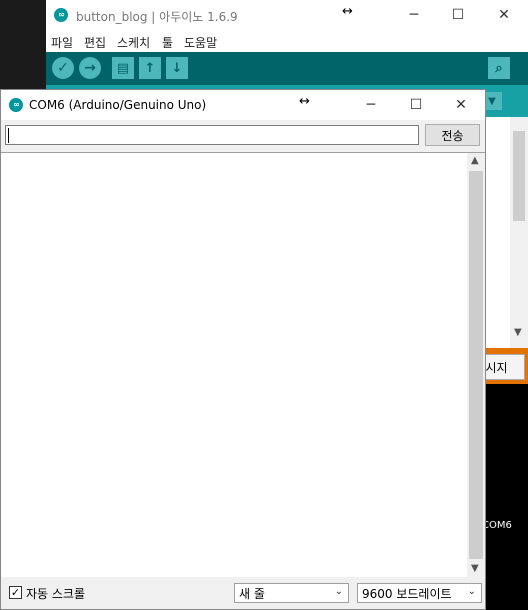  What do you see at coordinates (414, 15) in the screenshot?
I see `ide-minimize-button: ─` at bounding box center [414, 15].